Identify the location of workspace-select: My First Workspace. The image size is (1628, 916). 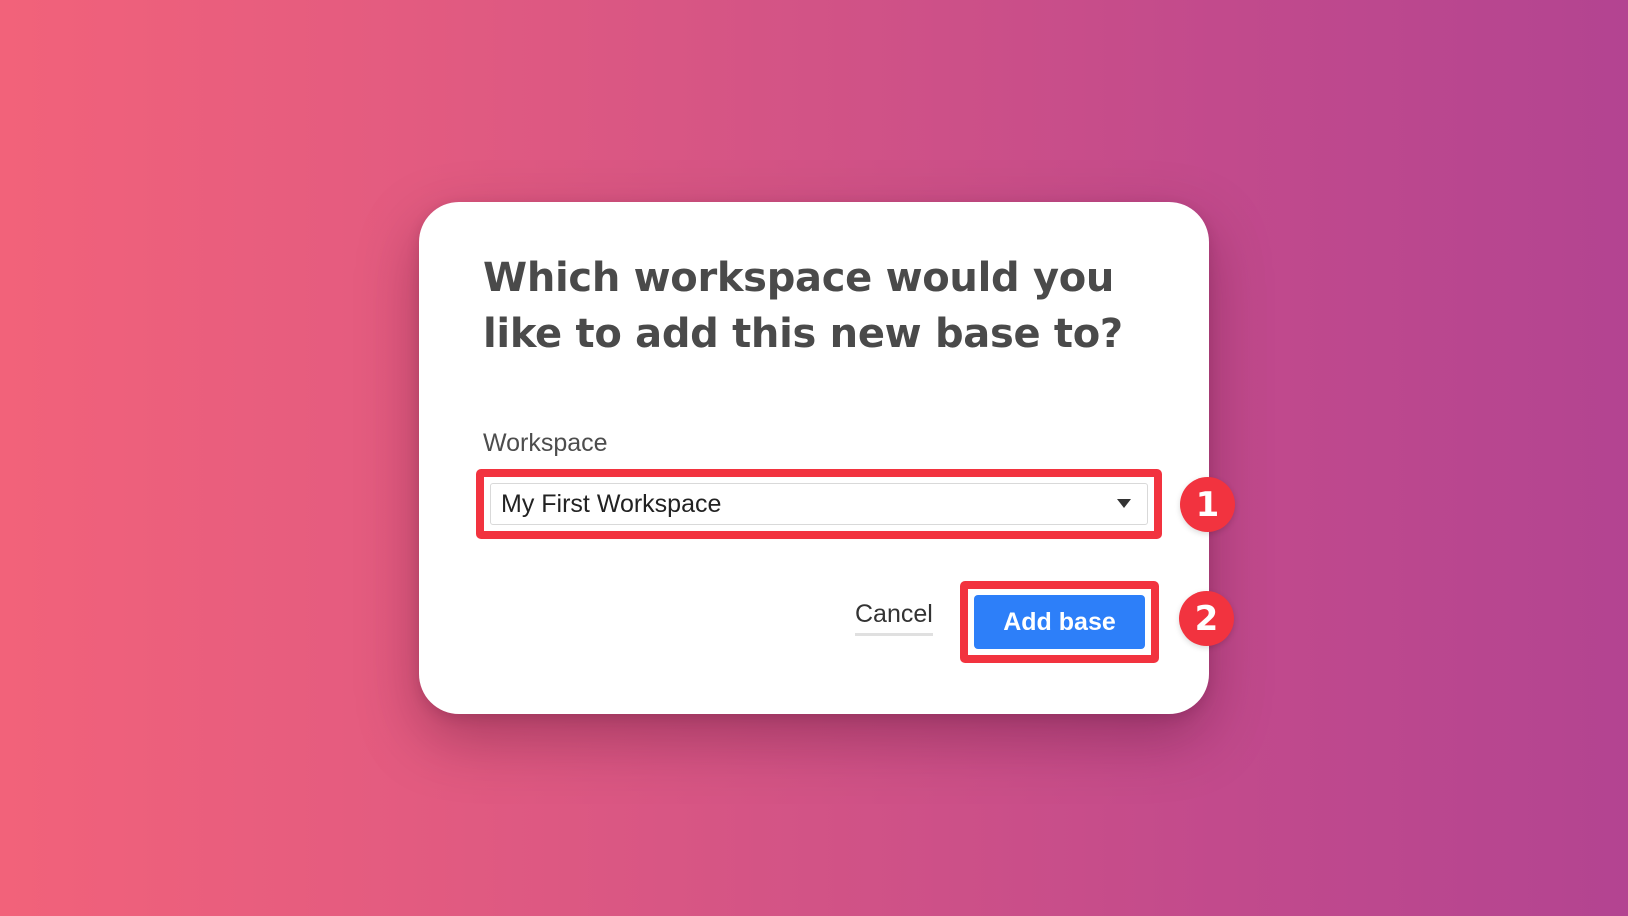
(819, 504).